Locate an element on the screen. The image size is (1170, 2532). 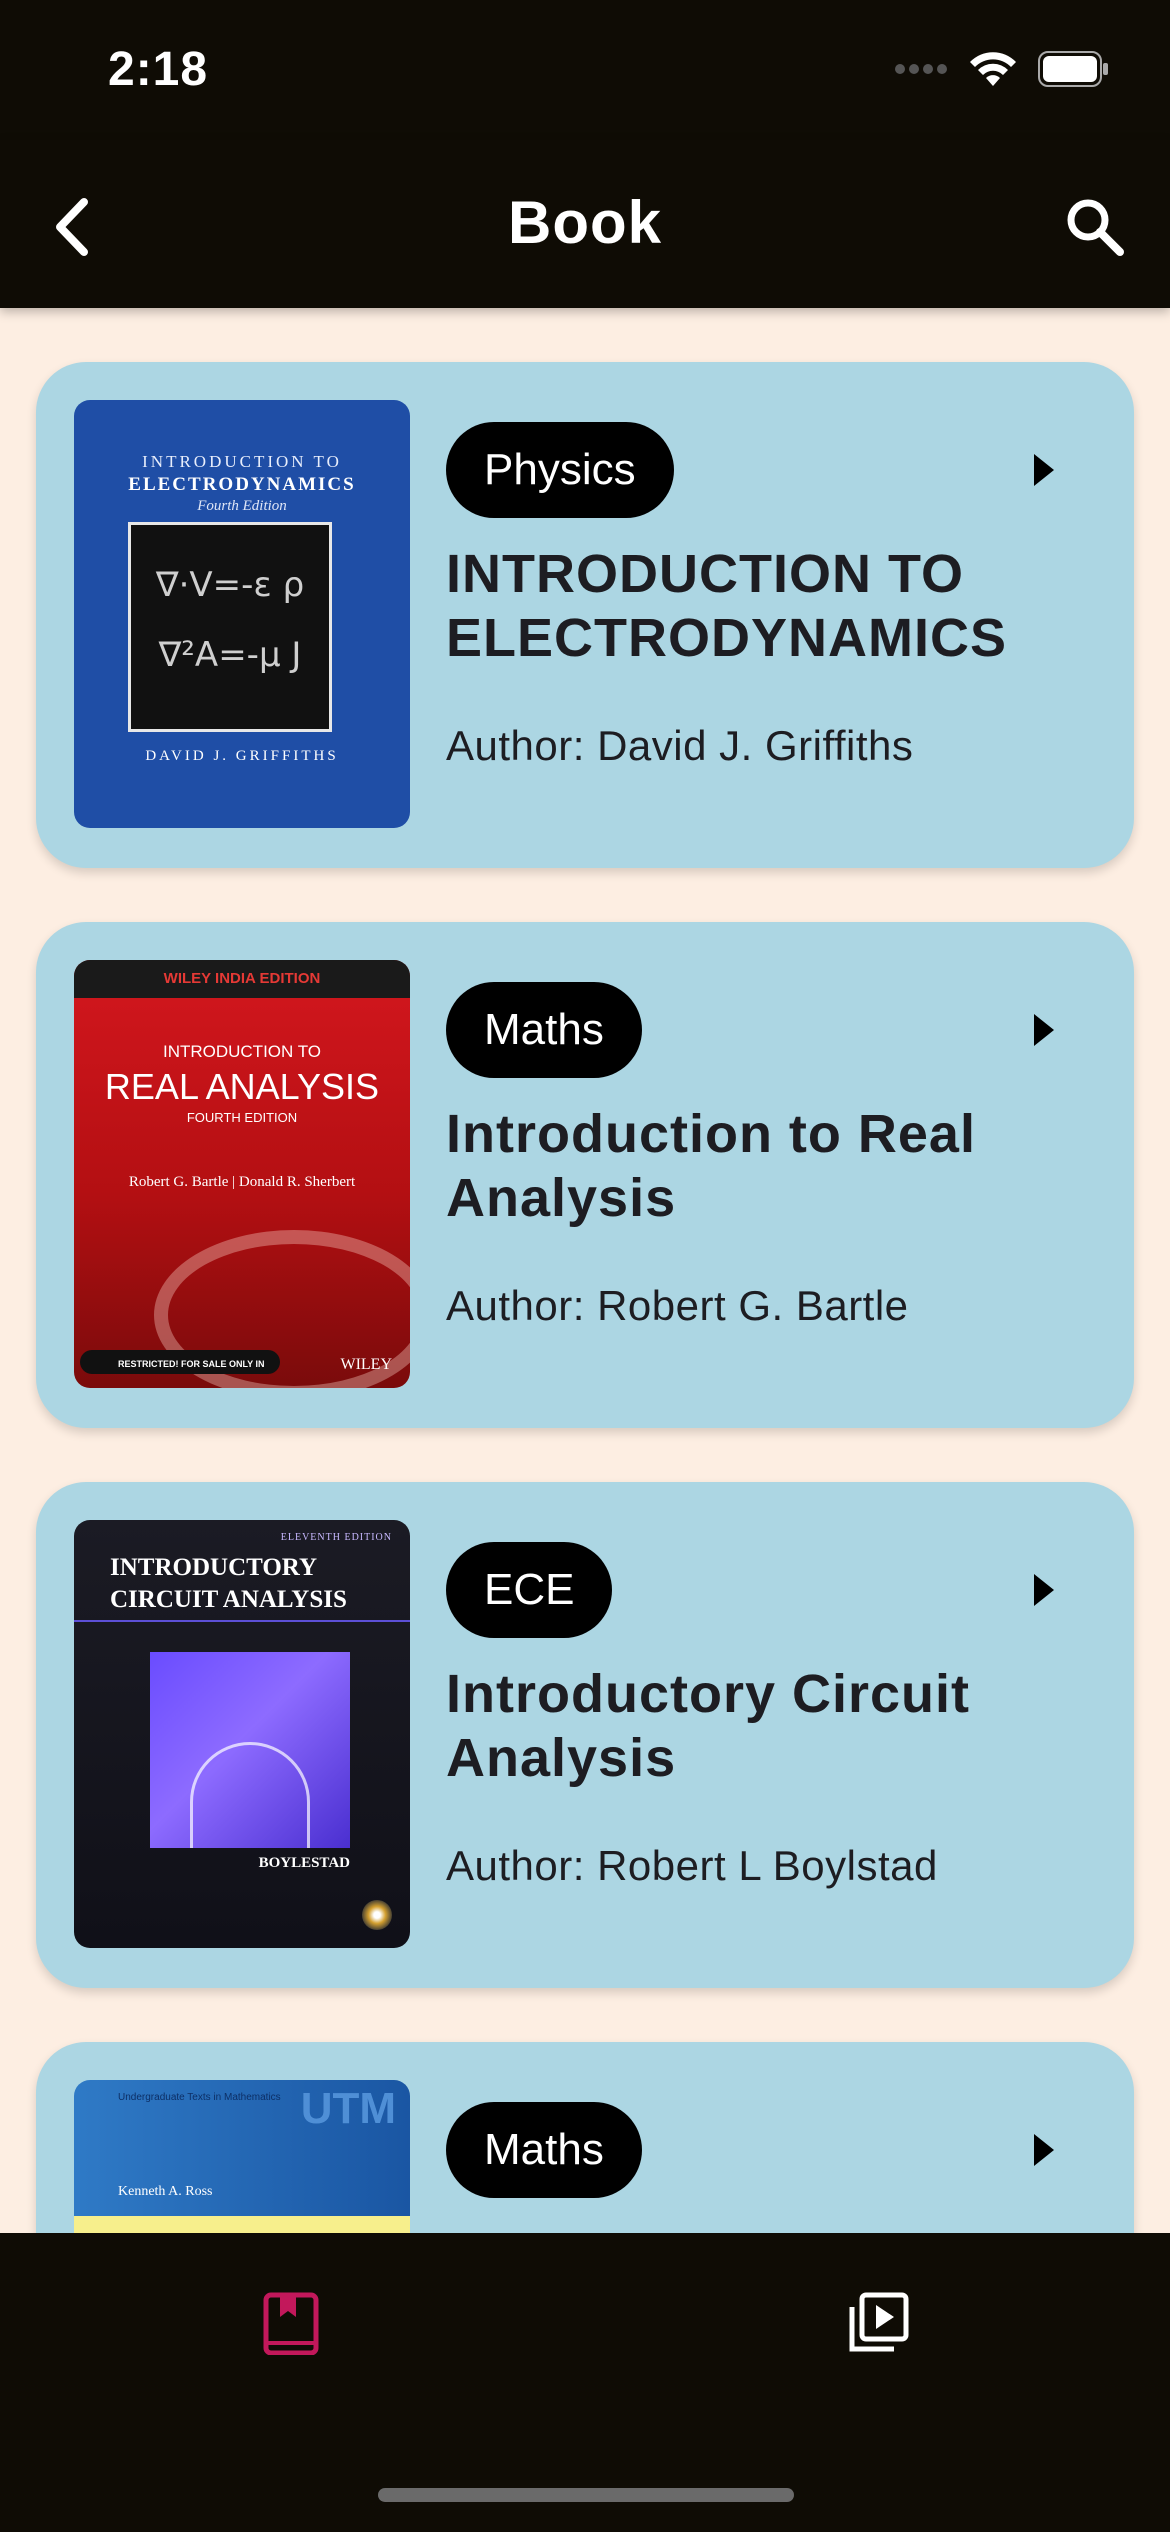
book-title: Introduction to Real Analysis is located at coordinates (711, 1166).